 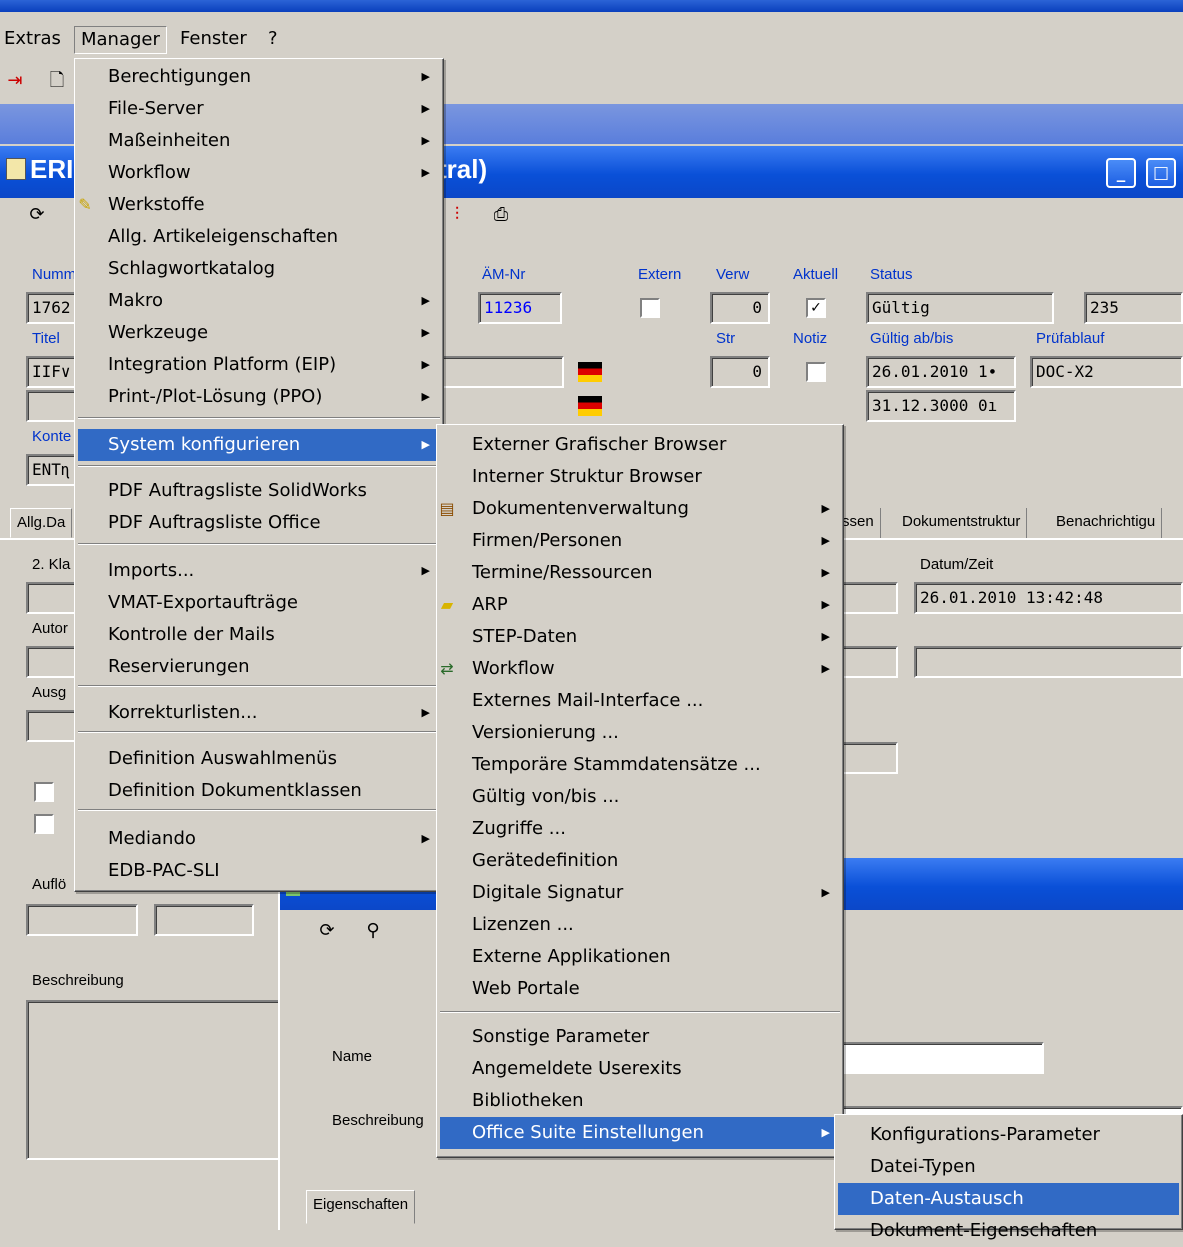 I want to click on system-menu-item: Office Suite Einstellungen ▶, so click(x=640, y=1133).